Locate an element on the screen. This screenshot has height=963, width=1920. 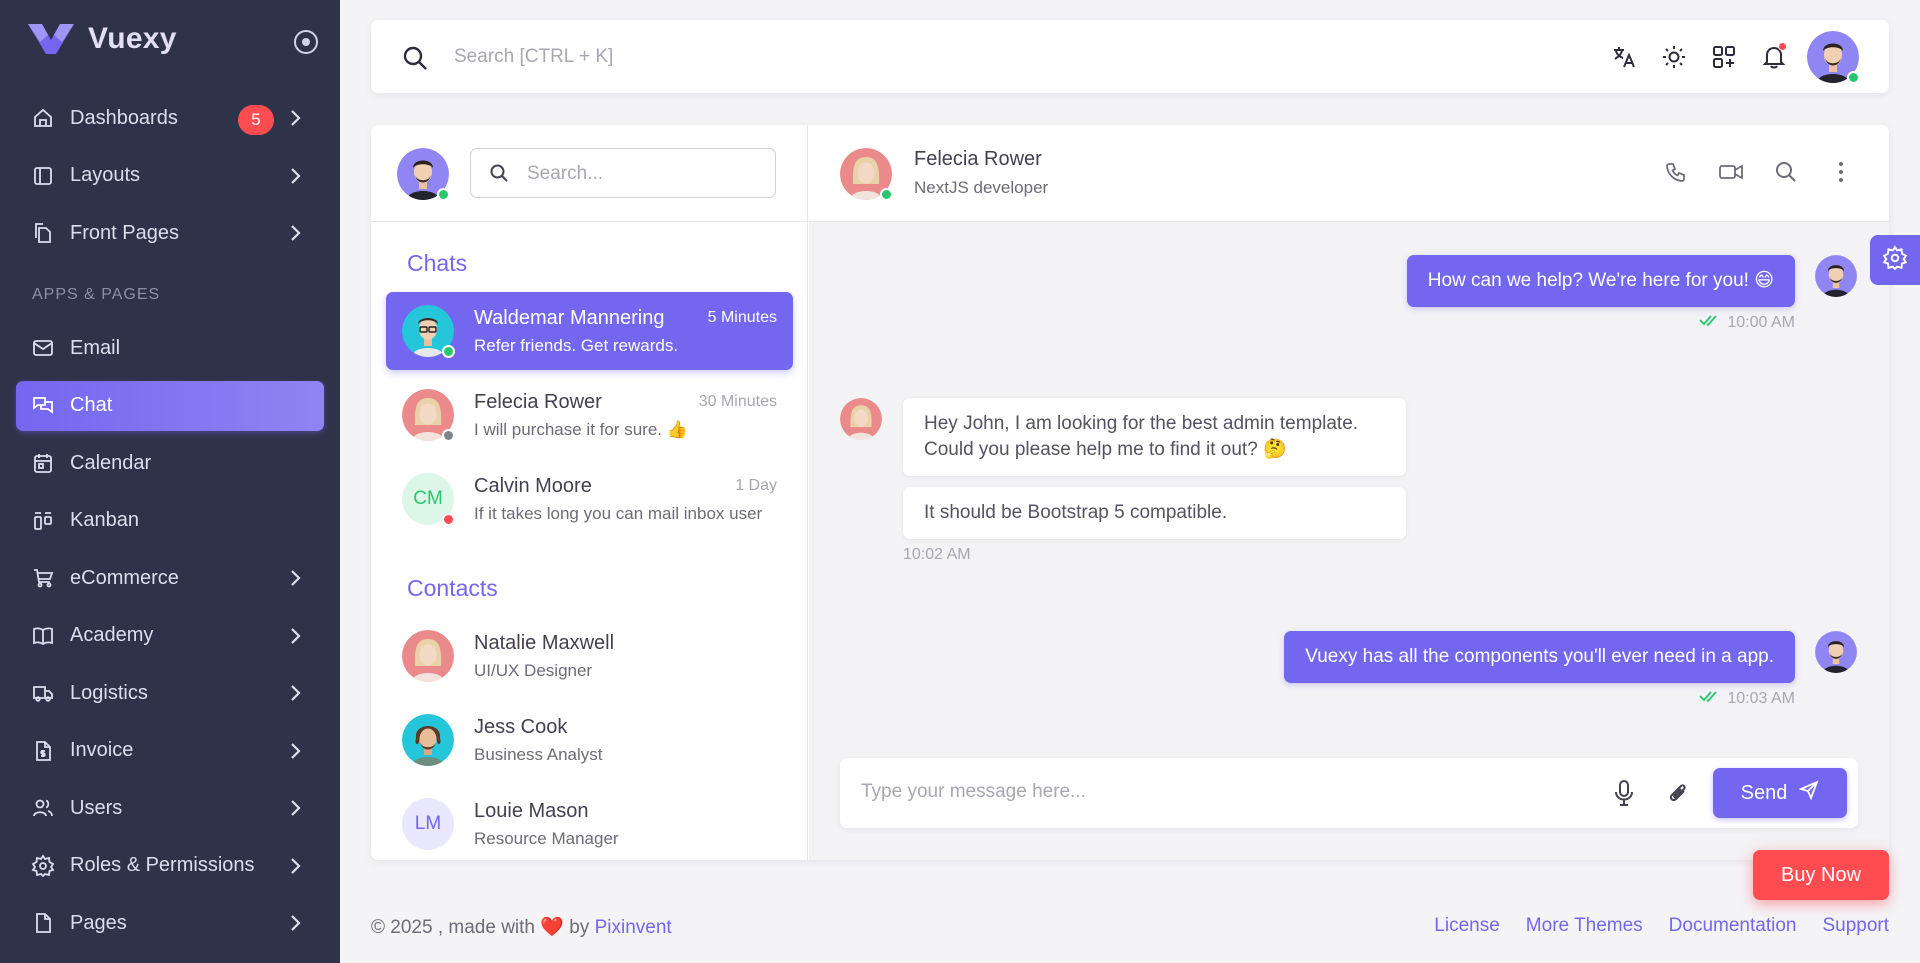
conversation-contact-name: Felecia Rower is located at coordinates (978, 159).